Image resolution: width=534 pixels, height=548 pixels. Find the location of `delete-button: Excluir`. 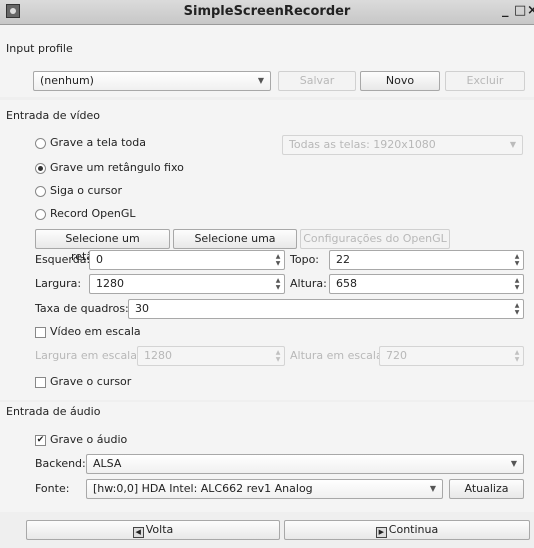

delete-button: Excluir is located at coordinates (485, 81).